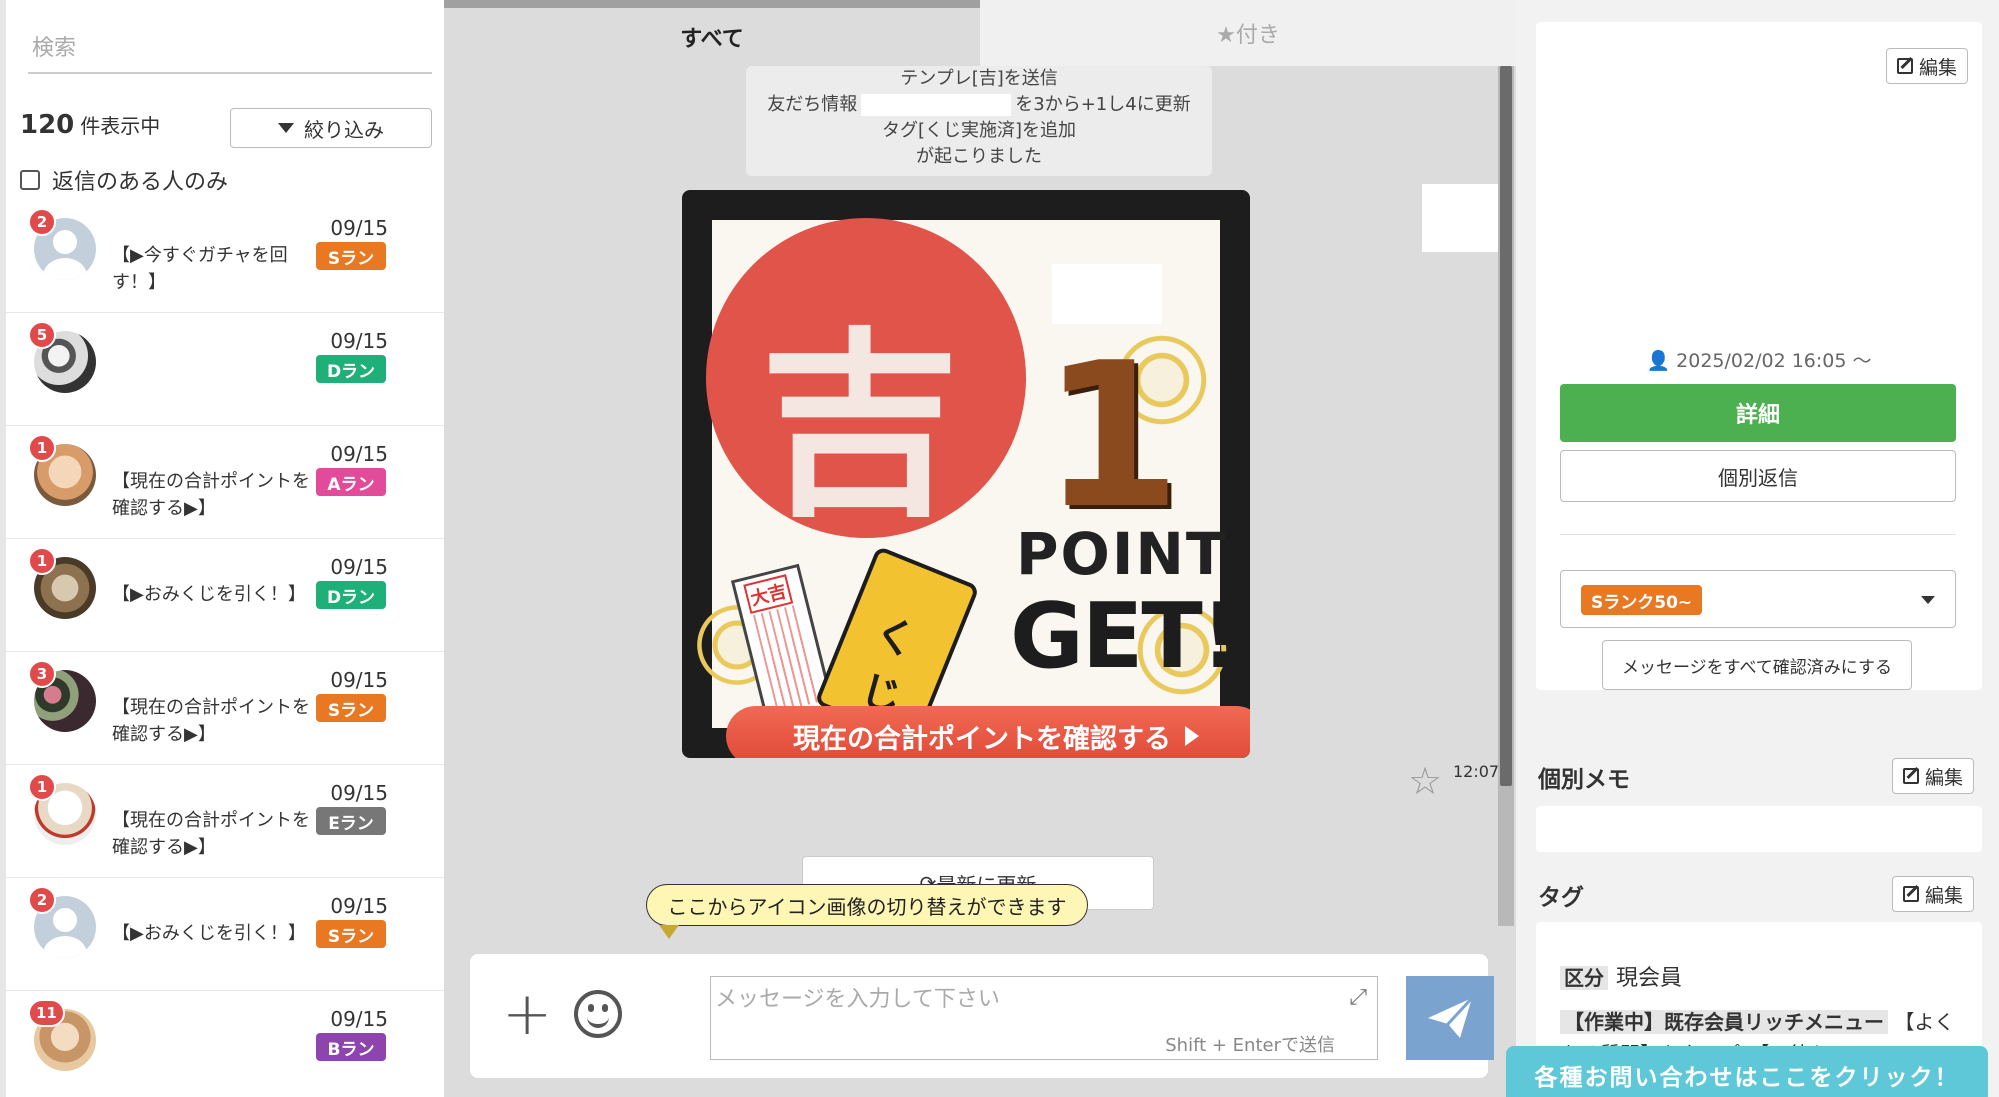  I want to click on send-button, so click(1450, 1018).